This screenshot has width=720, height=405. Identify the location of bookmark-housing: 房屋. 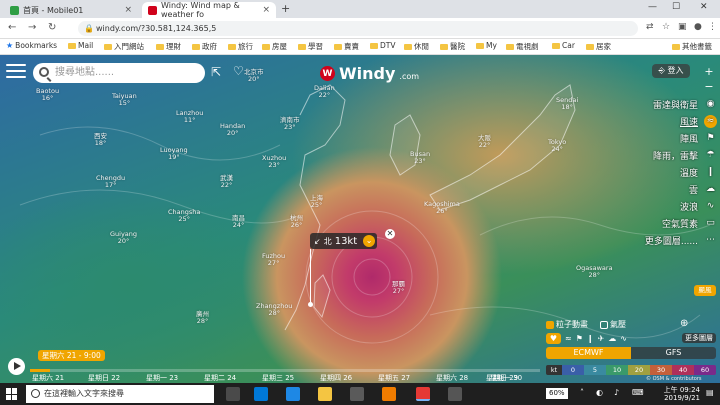
(274, 46).